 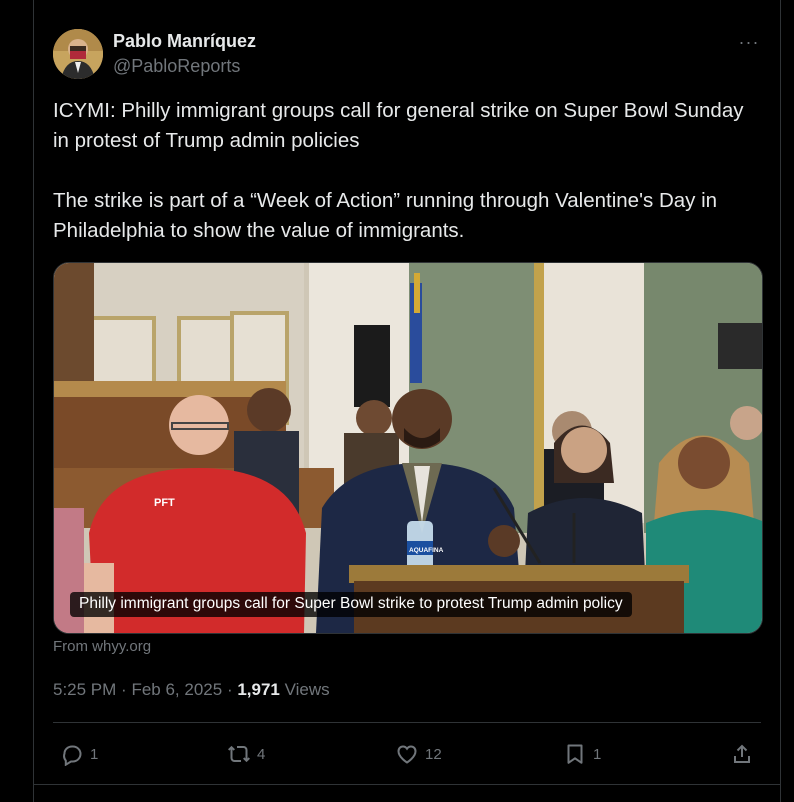 I want to click on tweet-date: Feb 6, 2025, so click(x=176, y=689).